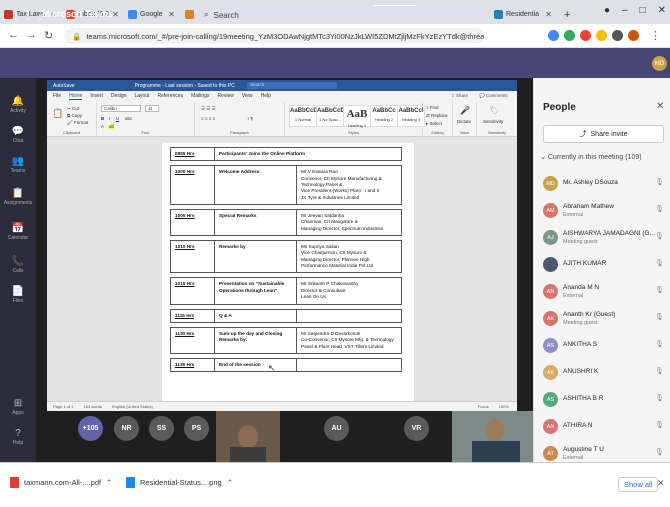  I want to click on microphone-icon: 🎤, so click(465, 110).